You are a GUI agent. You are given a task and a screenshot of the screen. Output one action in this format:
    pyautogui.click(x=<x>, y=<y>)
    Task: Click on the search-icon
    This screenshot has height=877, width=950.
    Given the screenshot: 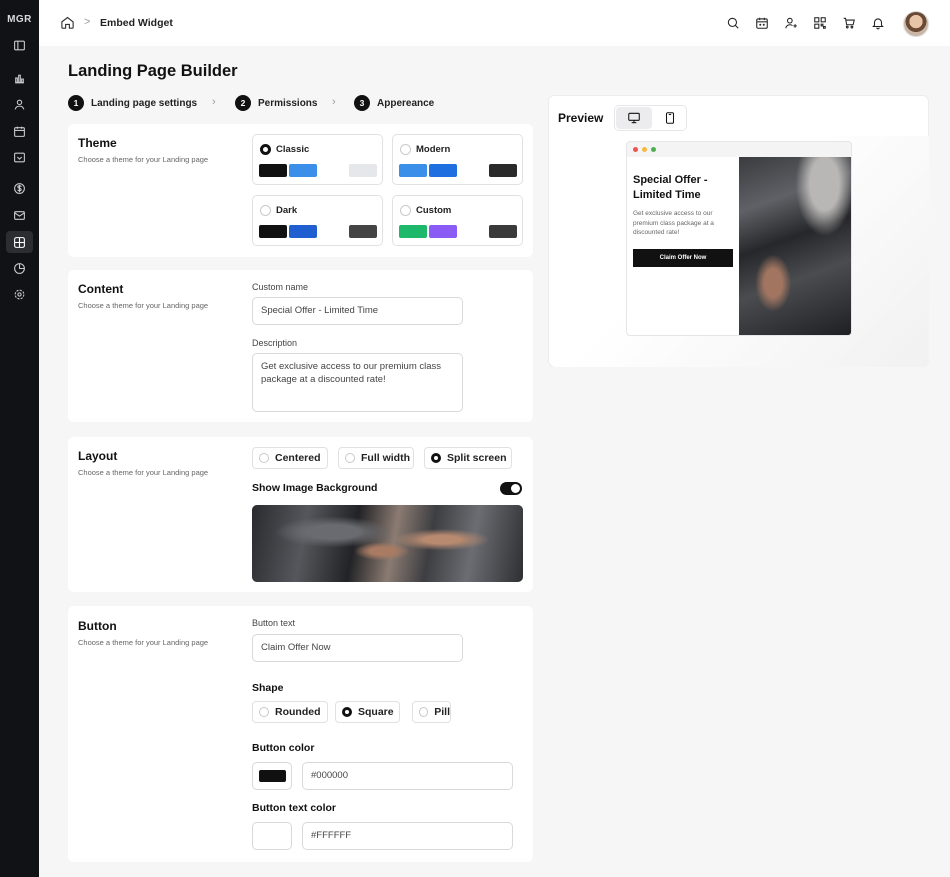 What is the action you would take?
    pyautogui.click(x=733, y=23)
    